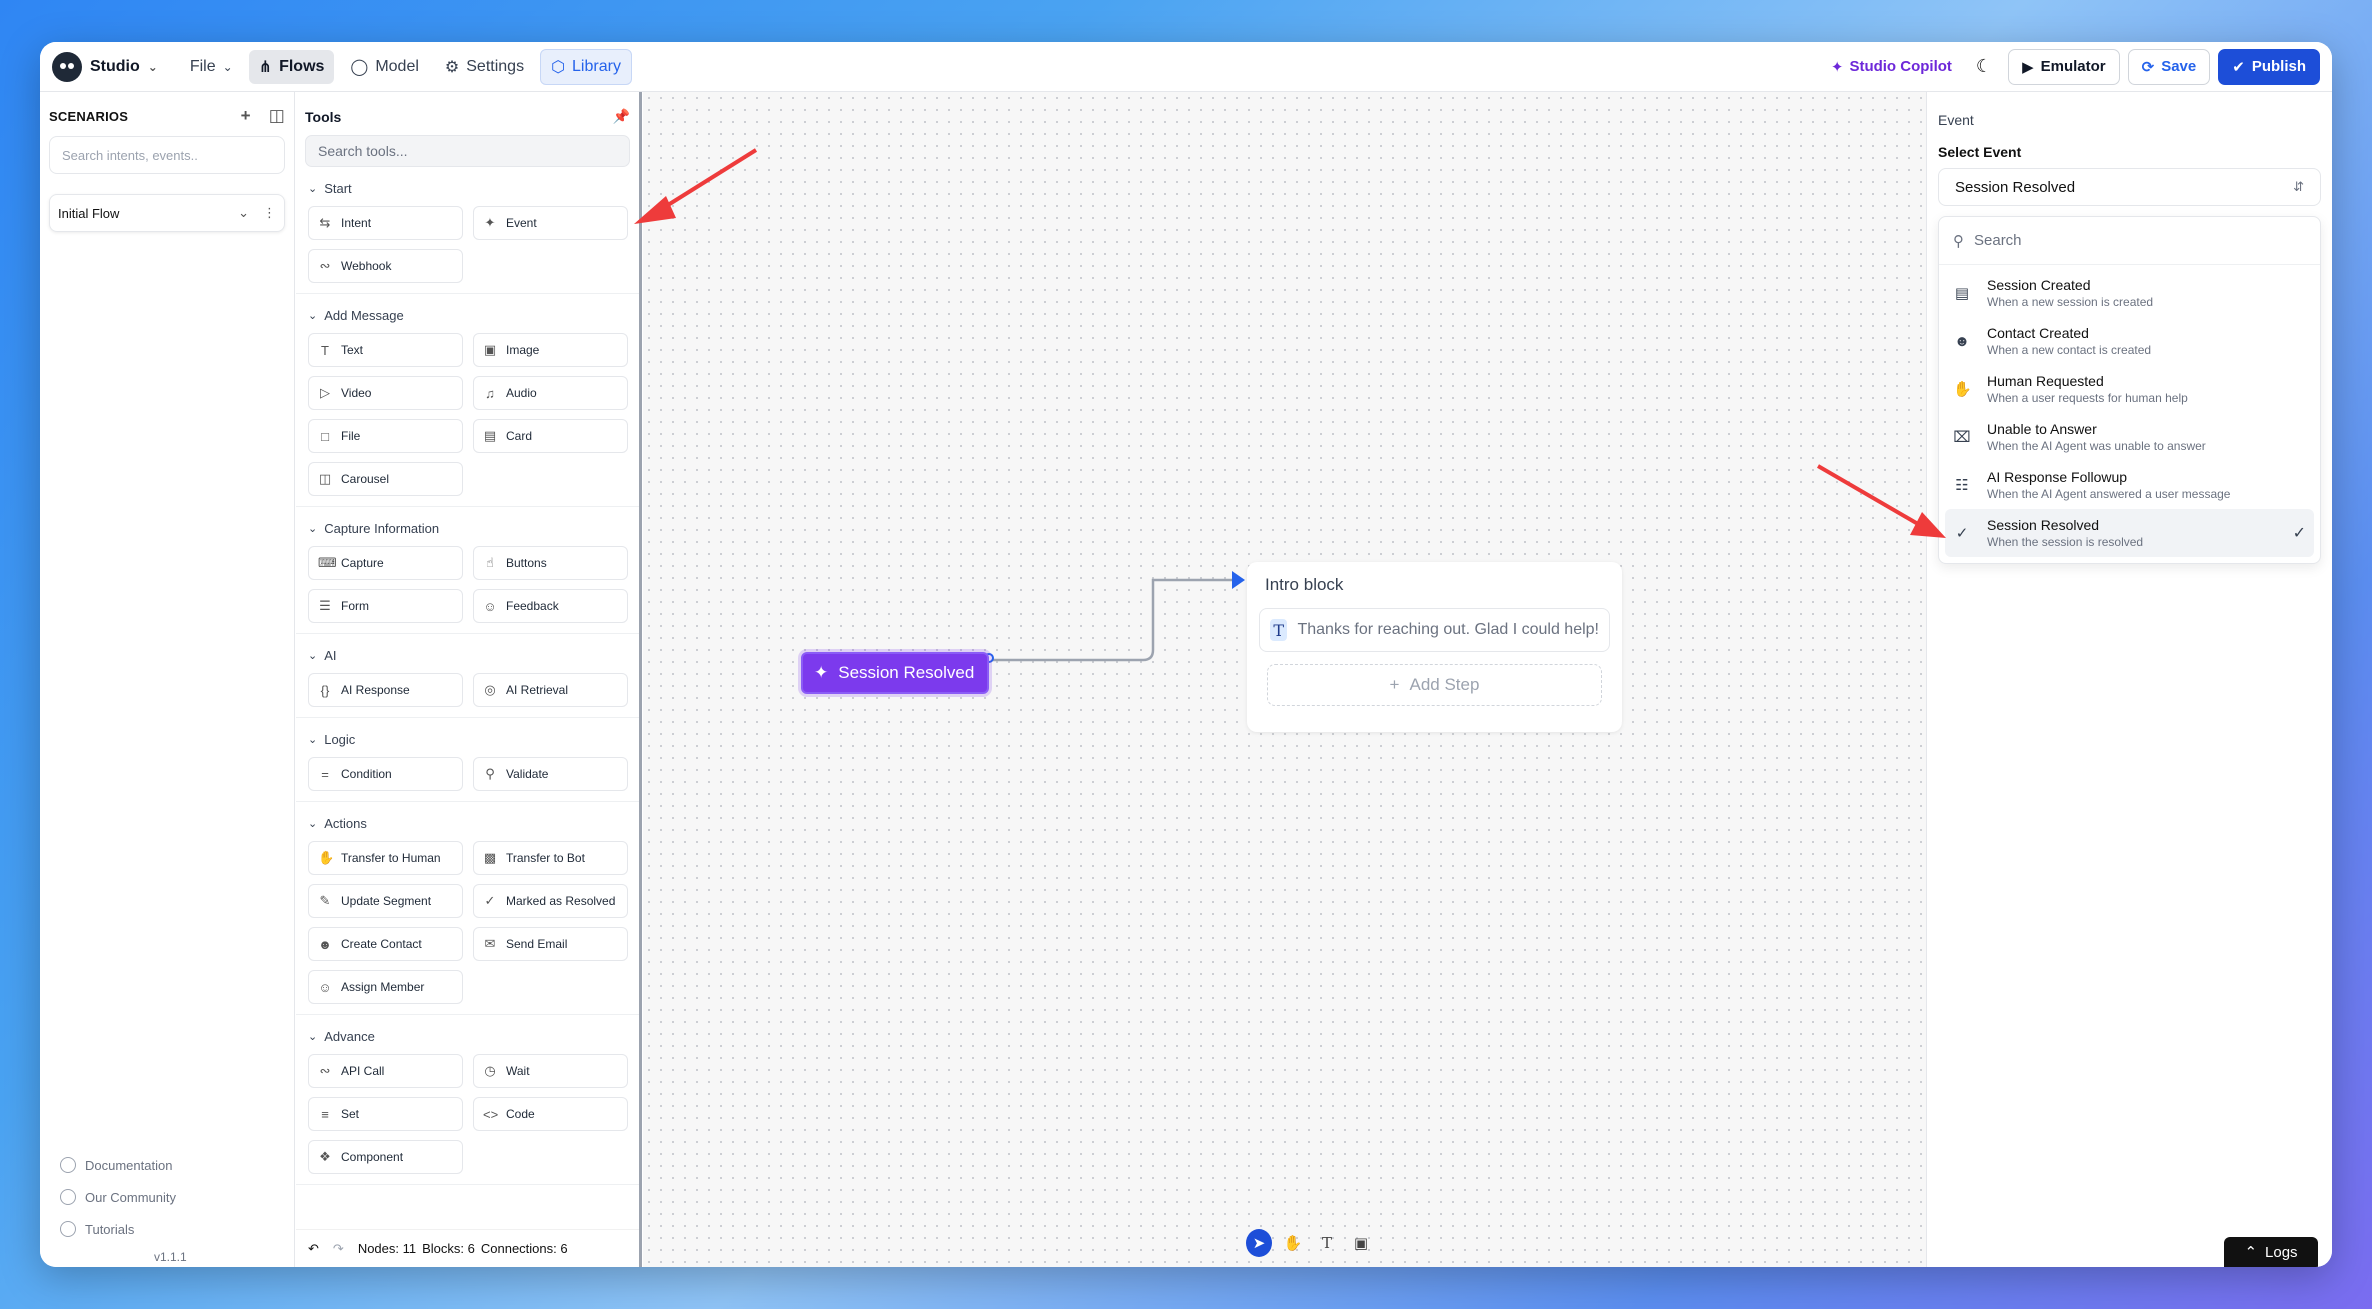 Image resolution: width=2372 pixels, height=1309 pixels. I want to click on webhook-icon: ∾, so click(325, 265).